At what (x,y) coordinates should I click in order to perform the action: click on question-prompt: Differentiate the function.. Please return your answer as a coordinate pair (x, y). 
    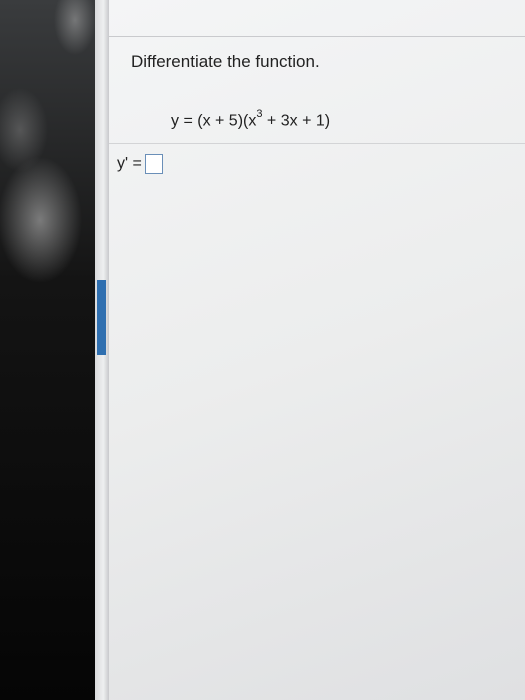
    Looking at the image, I should click on (225, 61).